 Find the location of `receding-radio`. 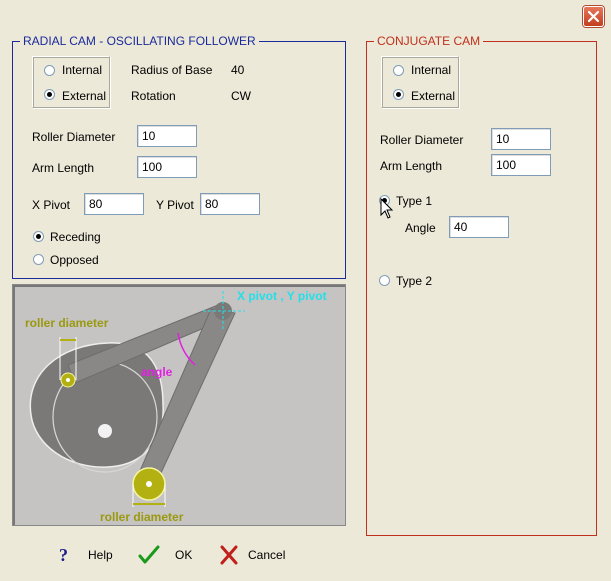

receding-radio is located at coordinates (38, 236).